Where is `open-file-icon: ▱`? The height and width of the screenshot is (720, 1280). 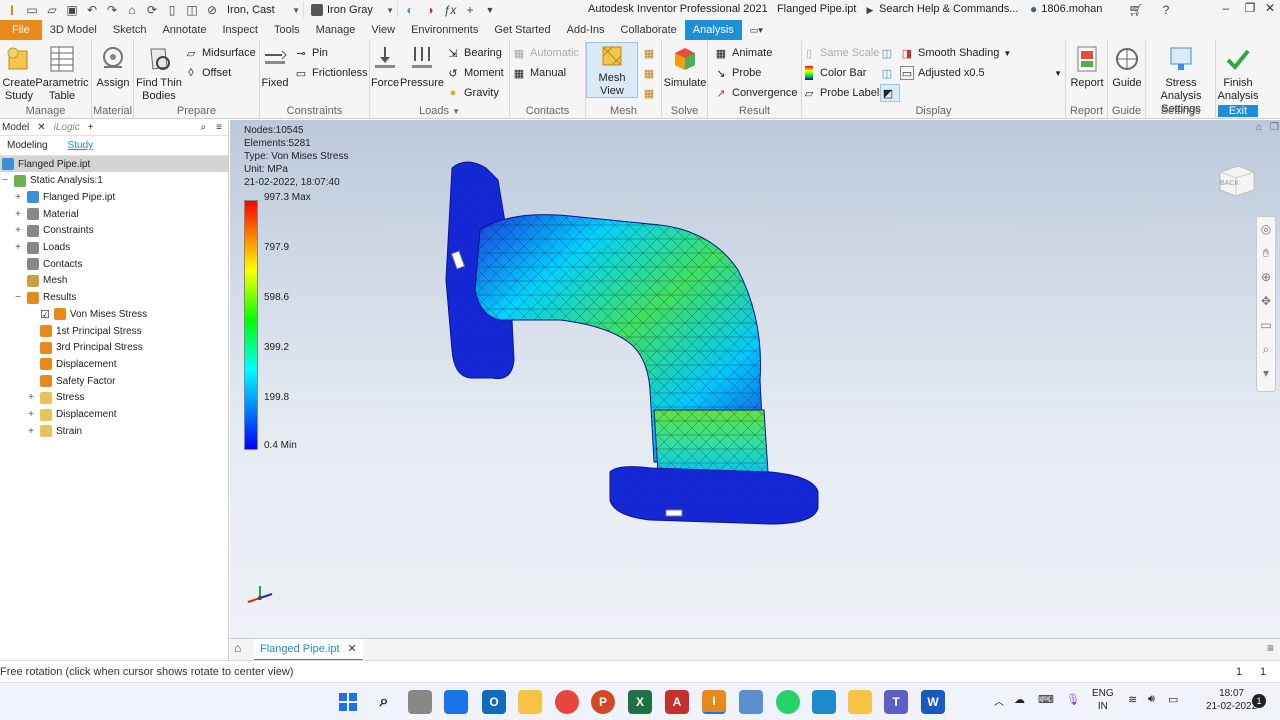 open-file-icon: ▱ is located at coordinates (52, 10).